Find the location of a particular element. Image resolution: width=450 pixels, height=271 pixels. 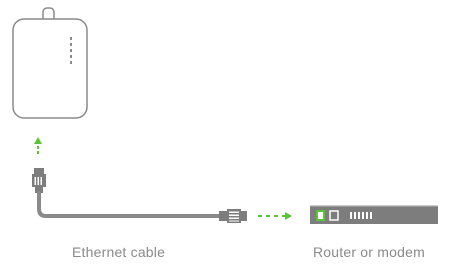

router-label: Router or modem is located at coordinates (369, 252).